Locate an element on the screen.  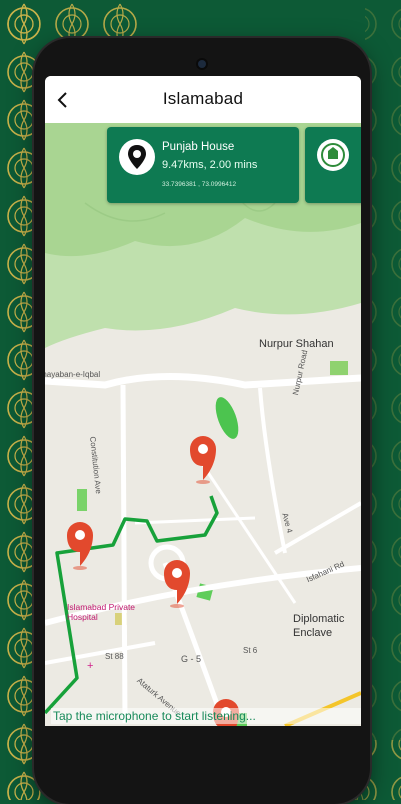
label-st6: St 6 is located at coordinates (250, 650).